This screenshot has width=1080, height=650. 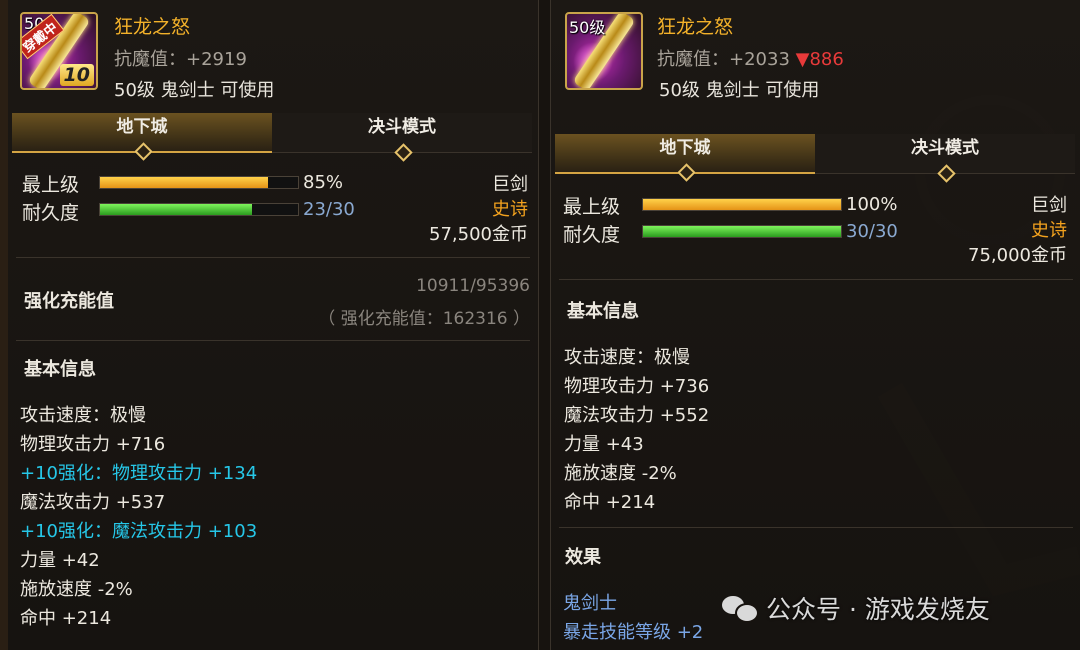 I want to click on grade-value: 85%, so click(x=323, y=182).